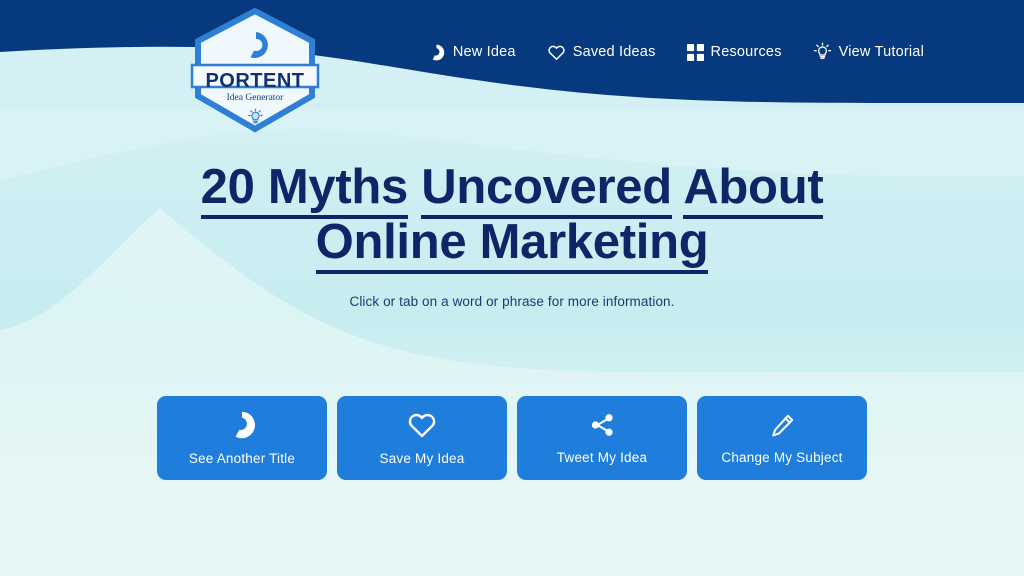 The image size is (1024, 576). Describe the element at coordinates (695, 52) in the screenshot. I see `grid-icon` at that location.